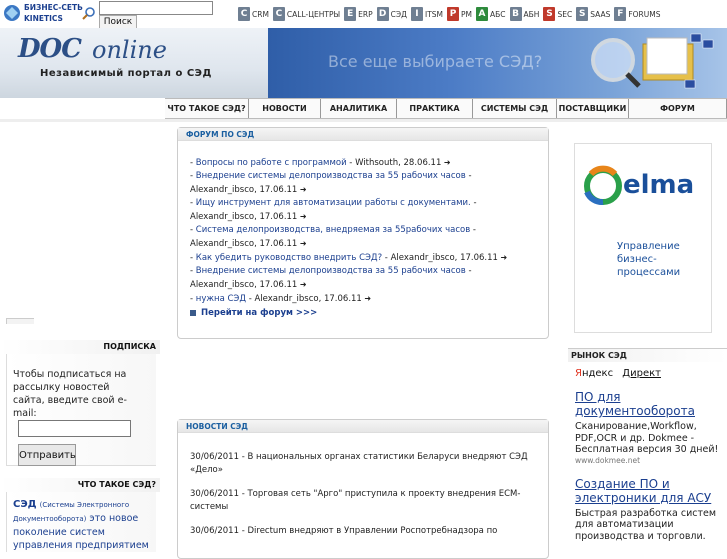  What do you see at coordinates (50, 49) in the screenshot?
I see `logo-doc: DOC` at bounding box center [50, 49].